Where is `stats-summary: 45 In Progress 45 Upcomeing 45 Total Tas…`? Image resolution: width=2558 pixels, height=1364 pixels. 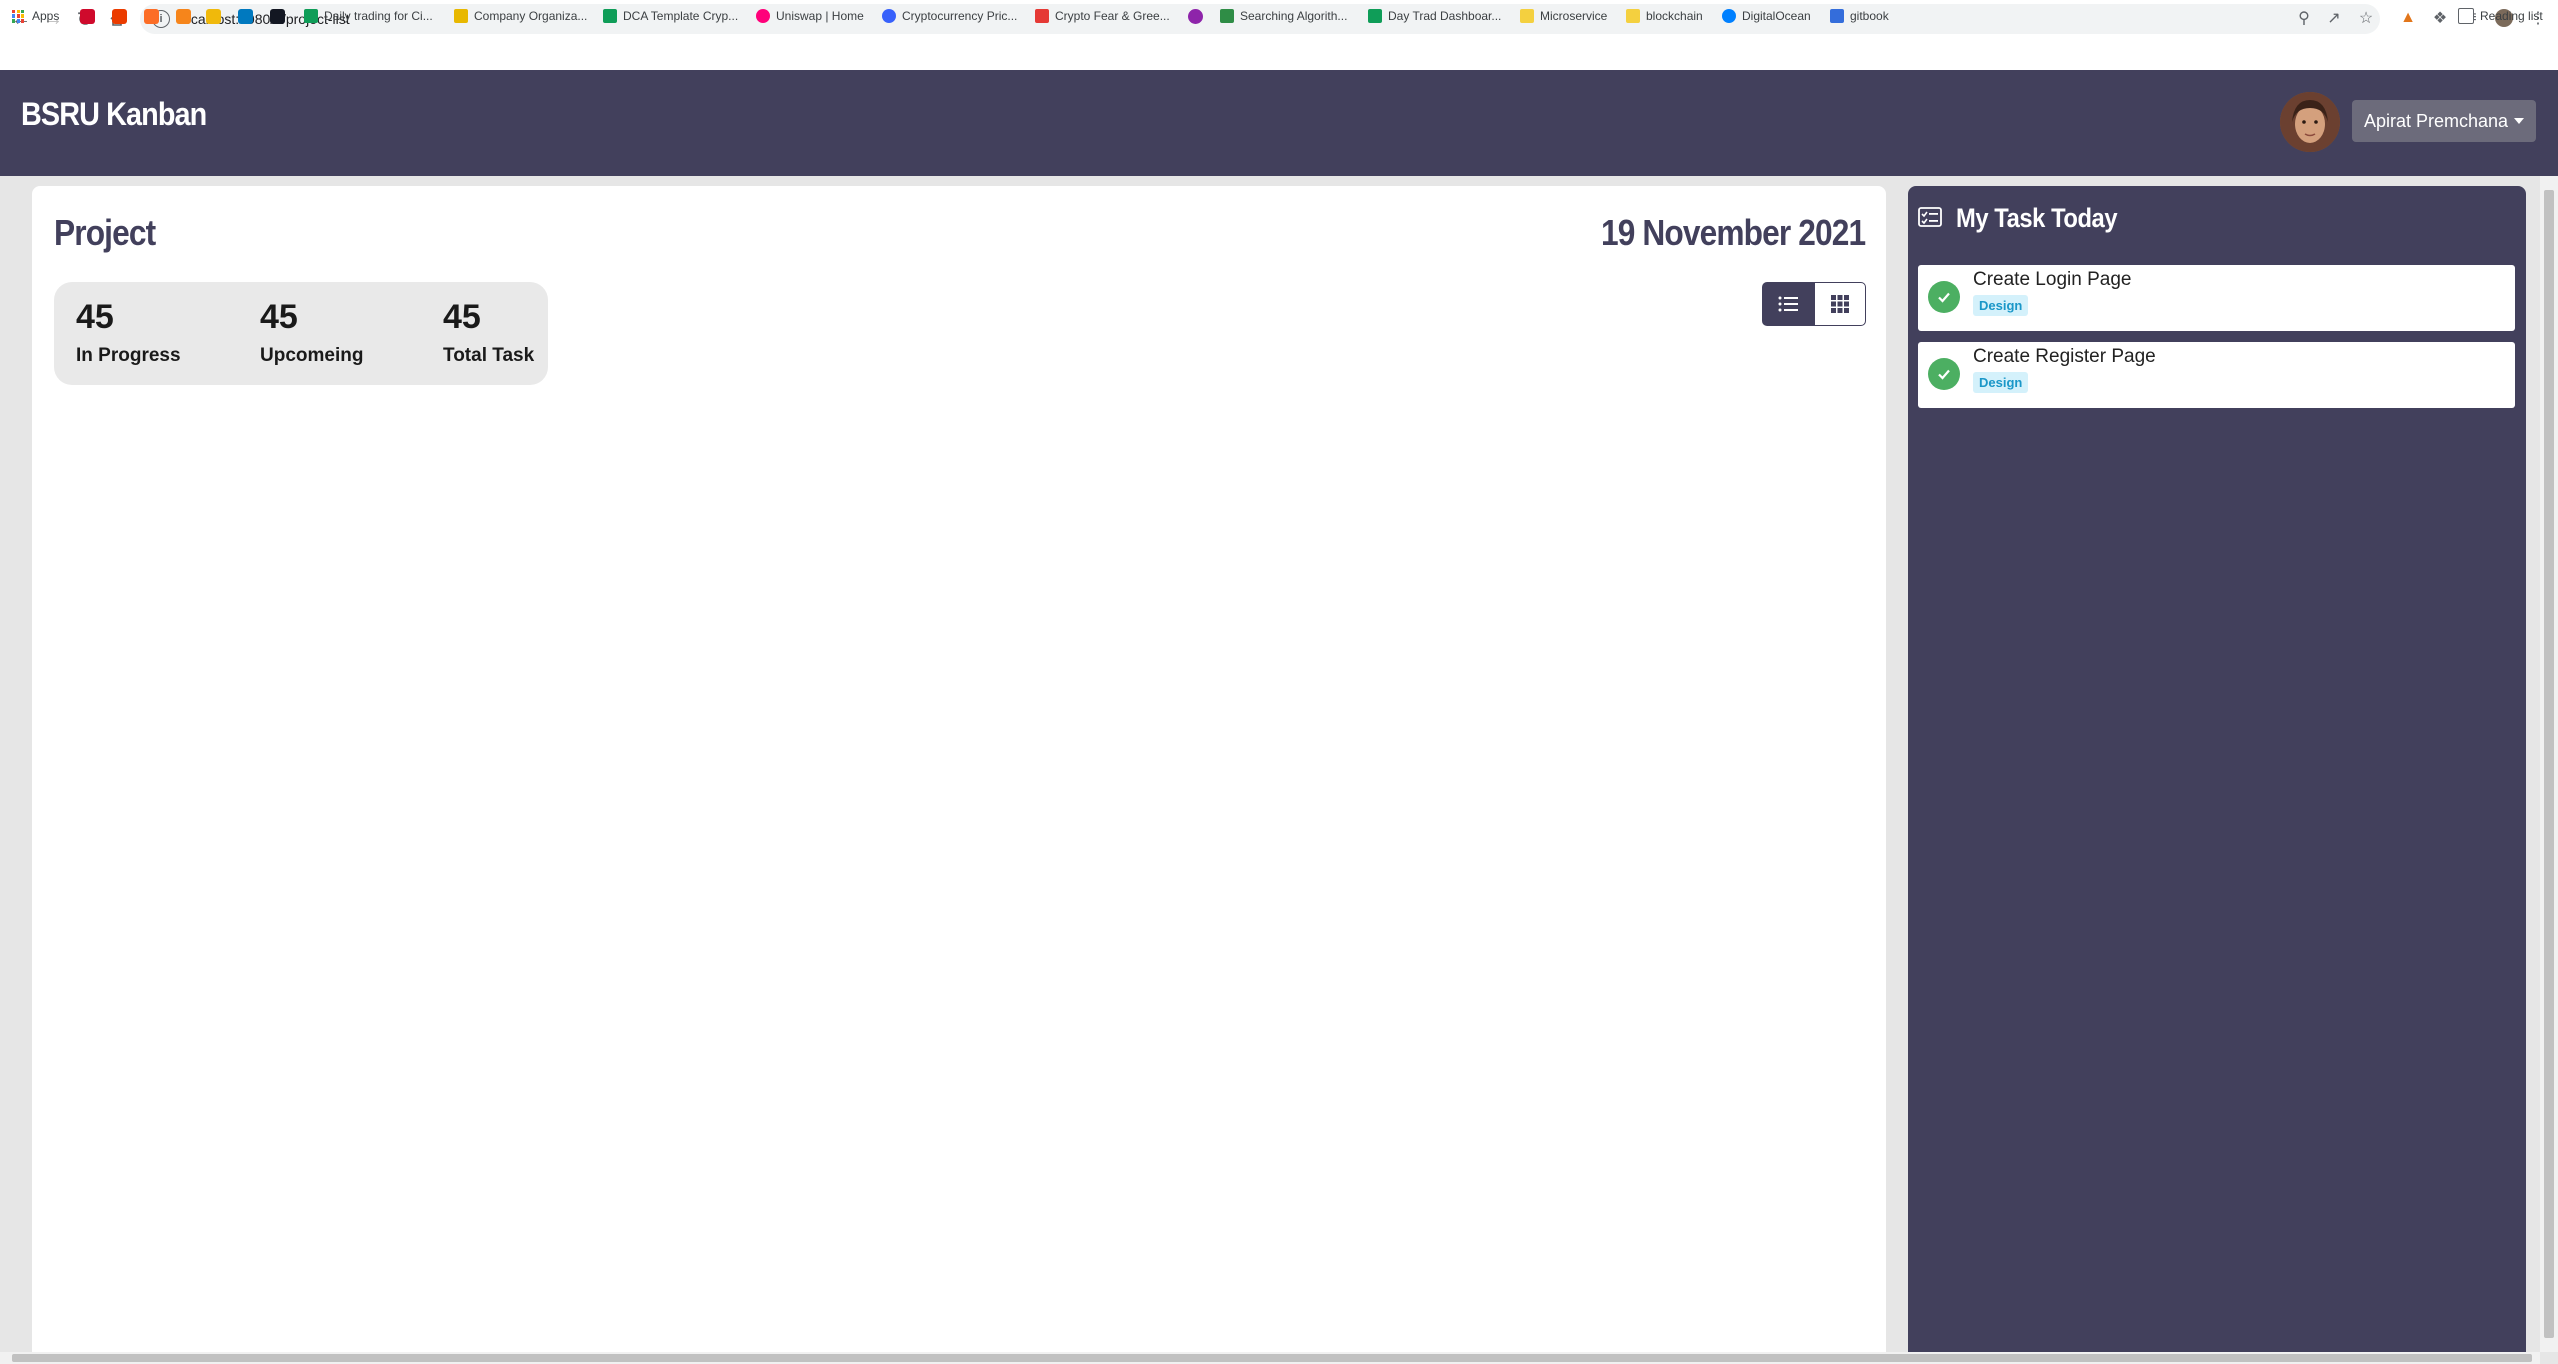 stats-summary: 45 In Progress 45 Upcomeing 45 Total Tas… is located at coordinates (301, 333).